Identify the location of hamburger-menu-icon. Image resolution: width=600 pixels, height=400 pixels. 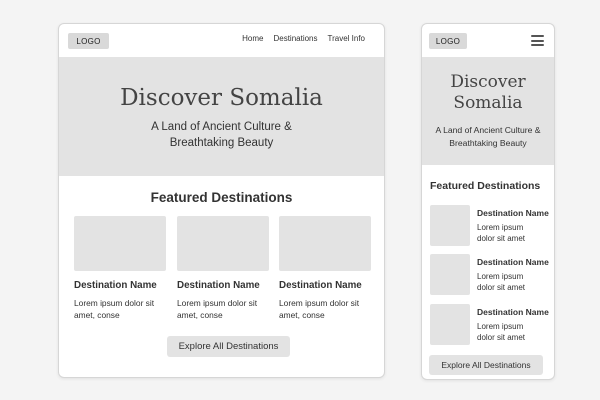
(537, 40).